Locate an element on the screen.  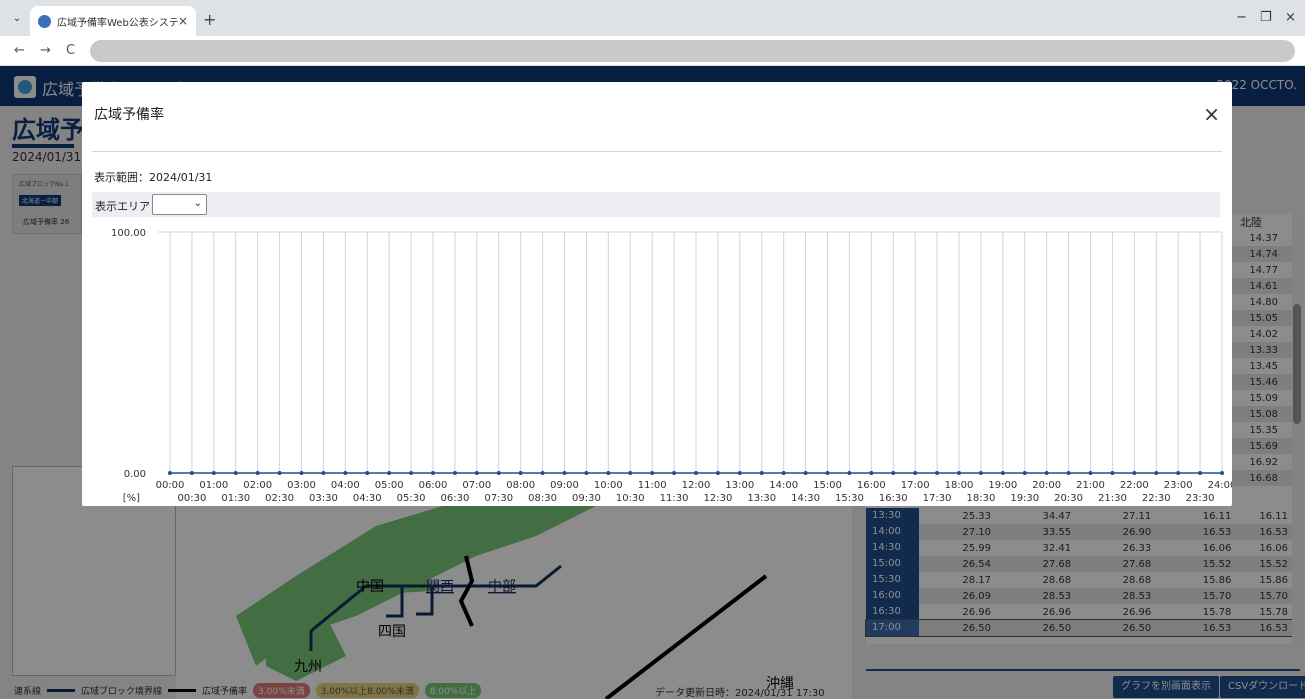
modal-close-icon: × is located at coordinates (1211, 114).